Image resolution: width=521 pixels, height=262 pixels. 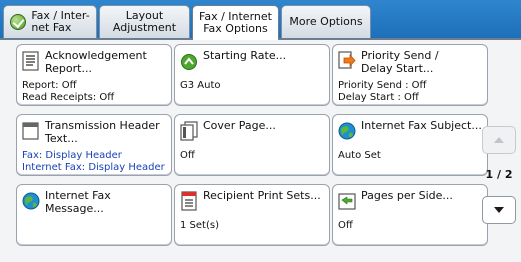 What do you see at coordinates (30, 61) in the screenshot?
I see `report-document-icon` at bounding box center [30, 61].